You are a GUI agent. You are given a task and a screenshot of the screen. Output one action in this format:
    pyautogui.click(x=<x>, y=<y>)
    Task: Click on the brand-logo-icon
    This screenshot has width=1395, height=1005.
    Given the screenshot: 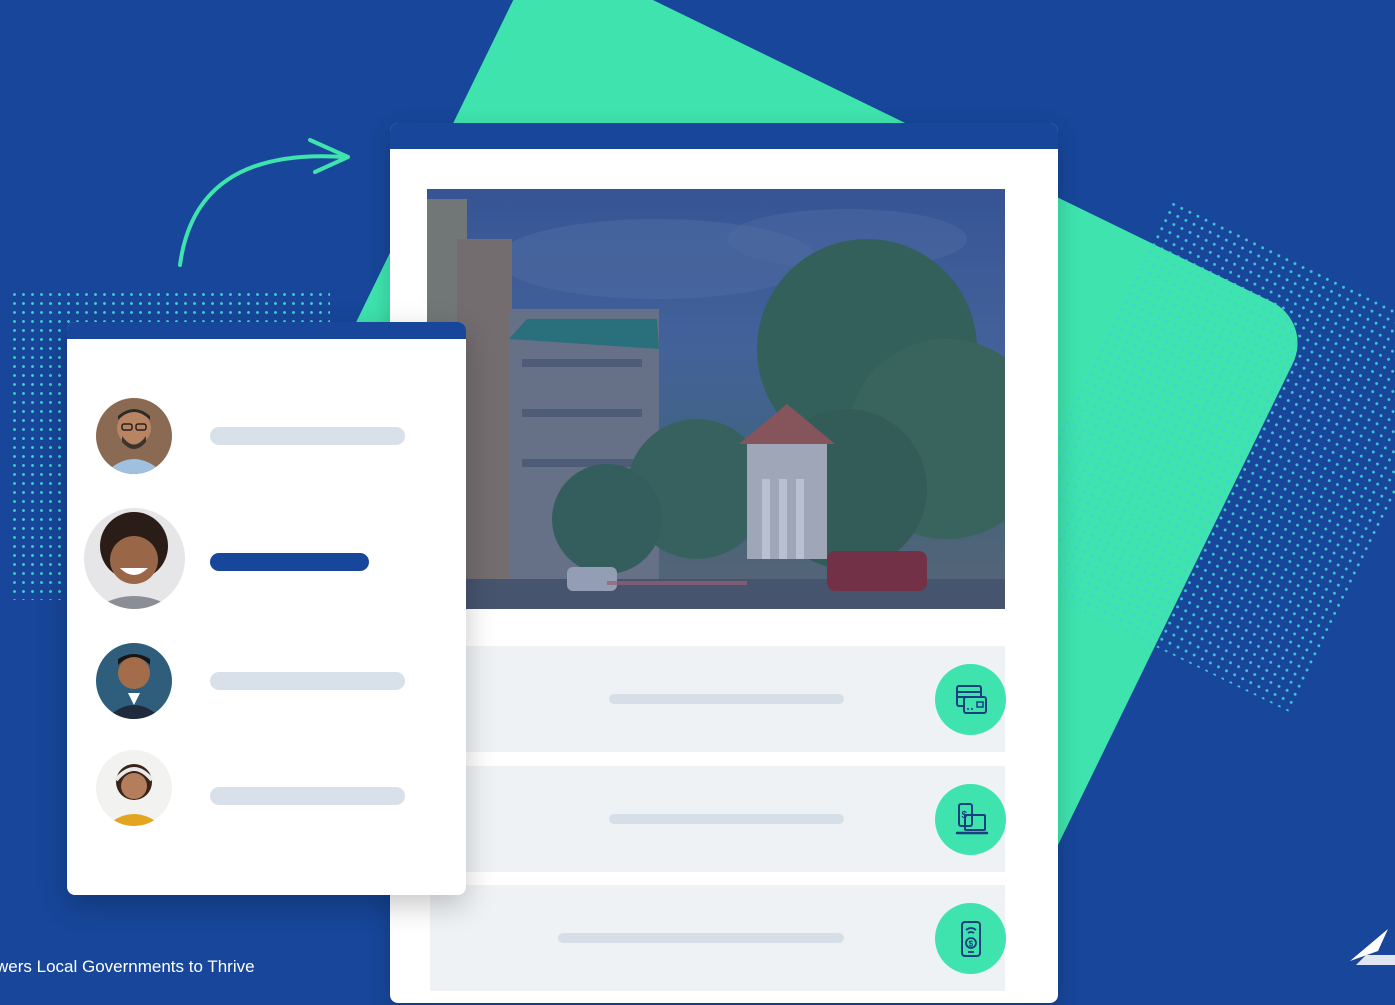 What is the action you would take?
    pyautogui.click(x=1372, y=947)
    